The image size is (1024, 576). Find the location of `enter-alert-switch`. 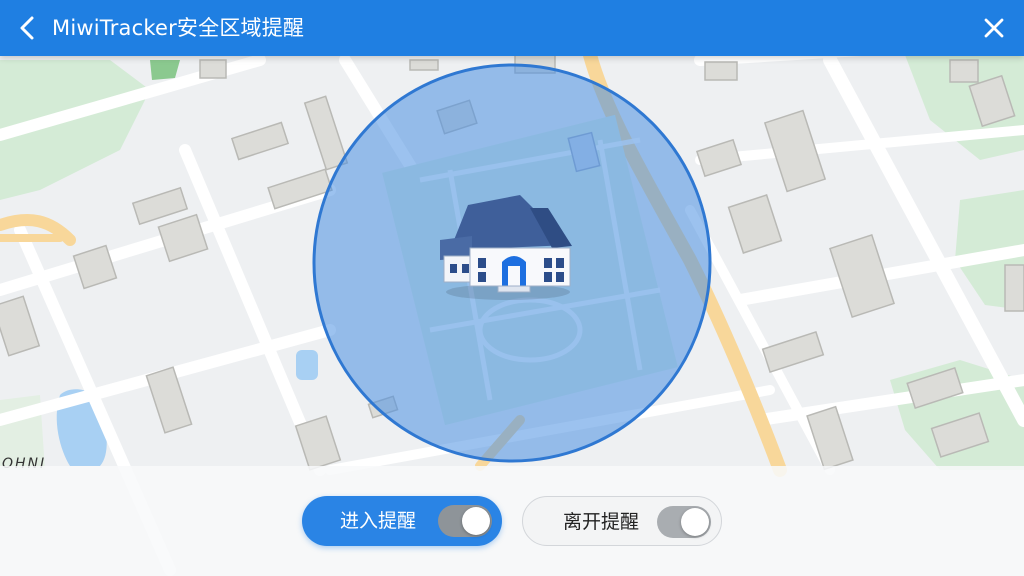

enter-alert-switch is located at coordinates (465, 521).